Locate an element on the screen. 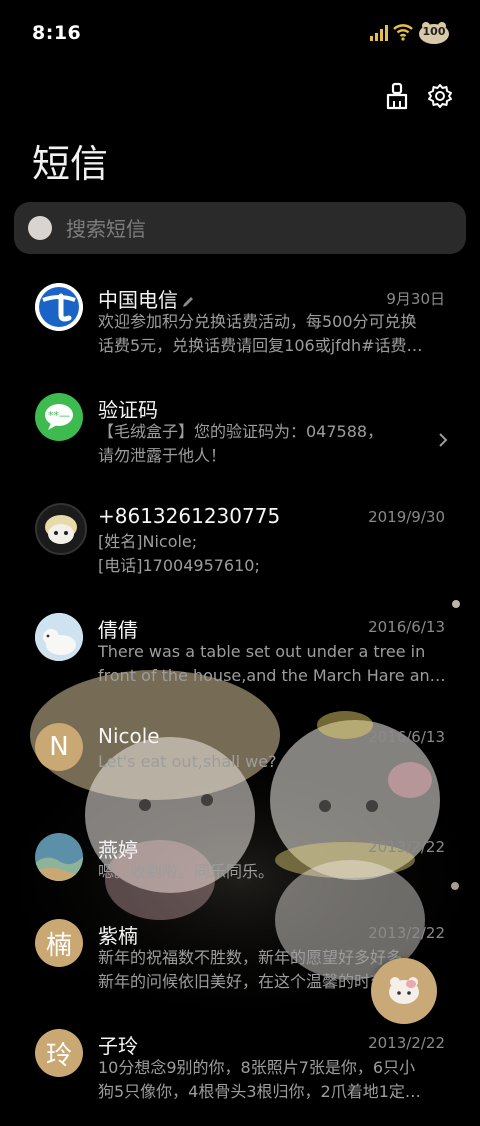  message-date: 9月30日 is located at coordinates (415, 299).